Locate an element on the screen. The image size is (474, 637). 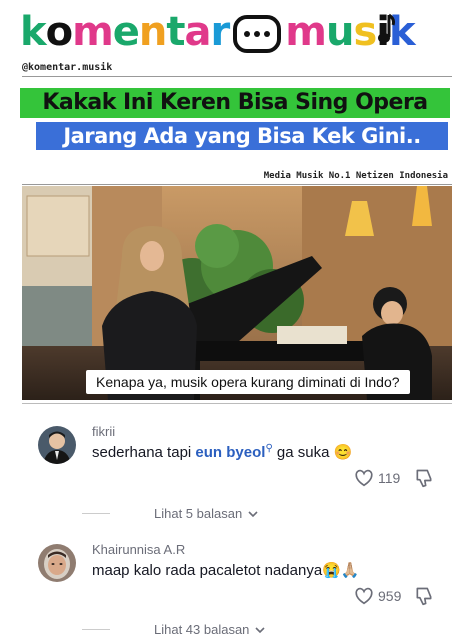
logo-letter: t is located at coordinates (175, 32).